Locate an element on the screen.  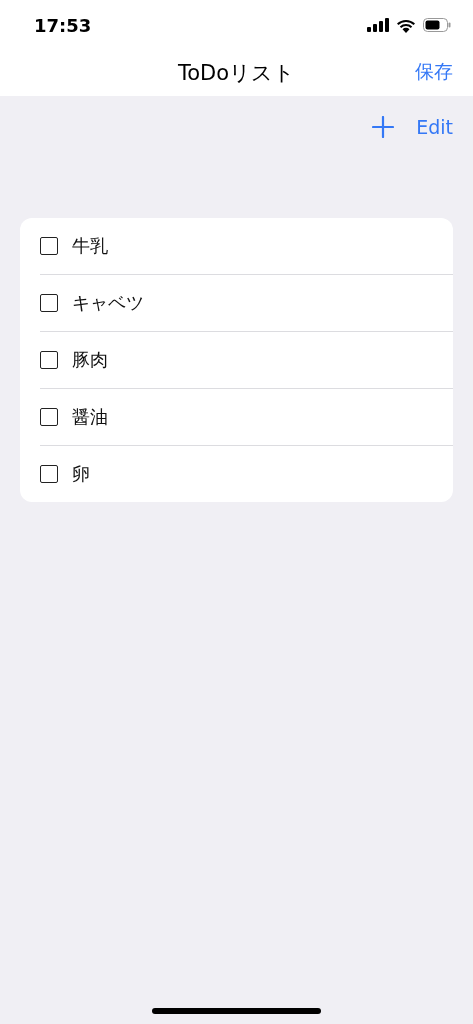
nav-title: ToDoリスト is located at coordinates (236, 73).